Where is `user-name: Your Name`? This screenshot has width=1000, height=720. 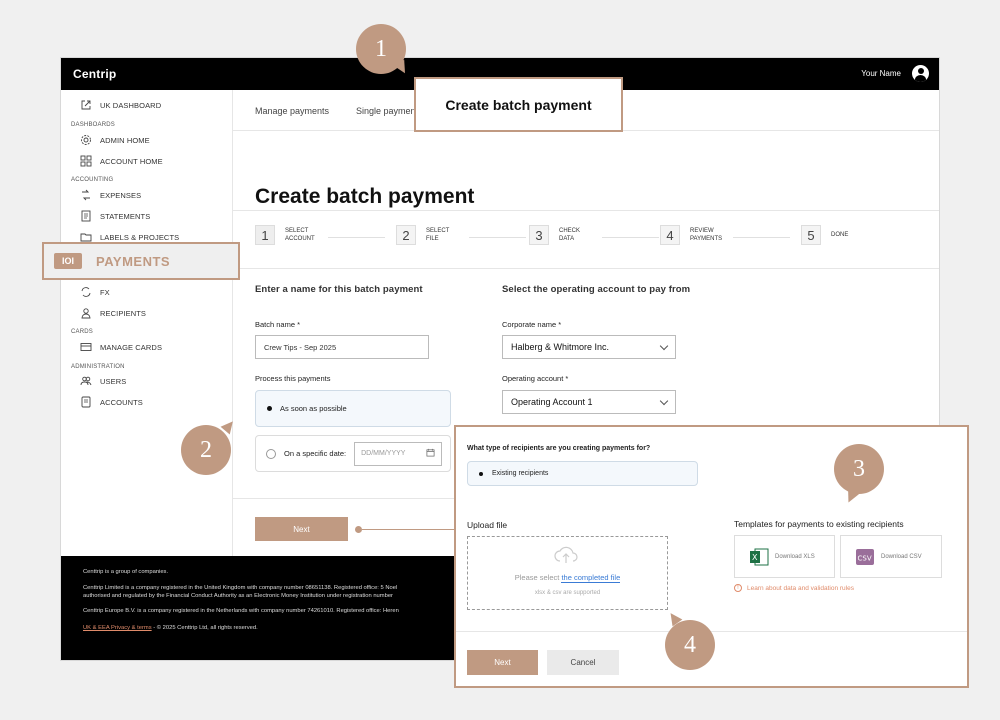 user-name: Your Name is located at coordinates (881, 73).